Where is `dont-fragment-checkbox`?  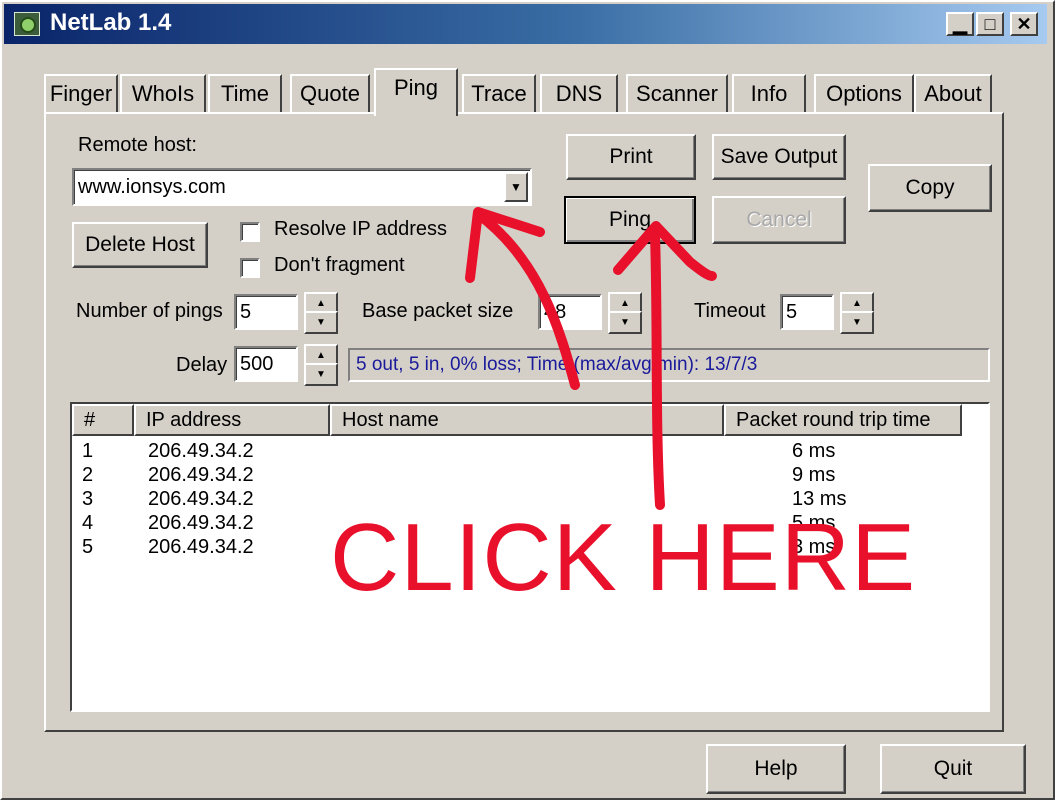 dont-fragment-checkbox is located at coordinates (250, 268).